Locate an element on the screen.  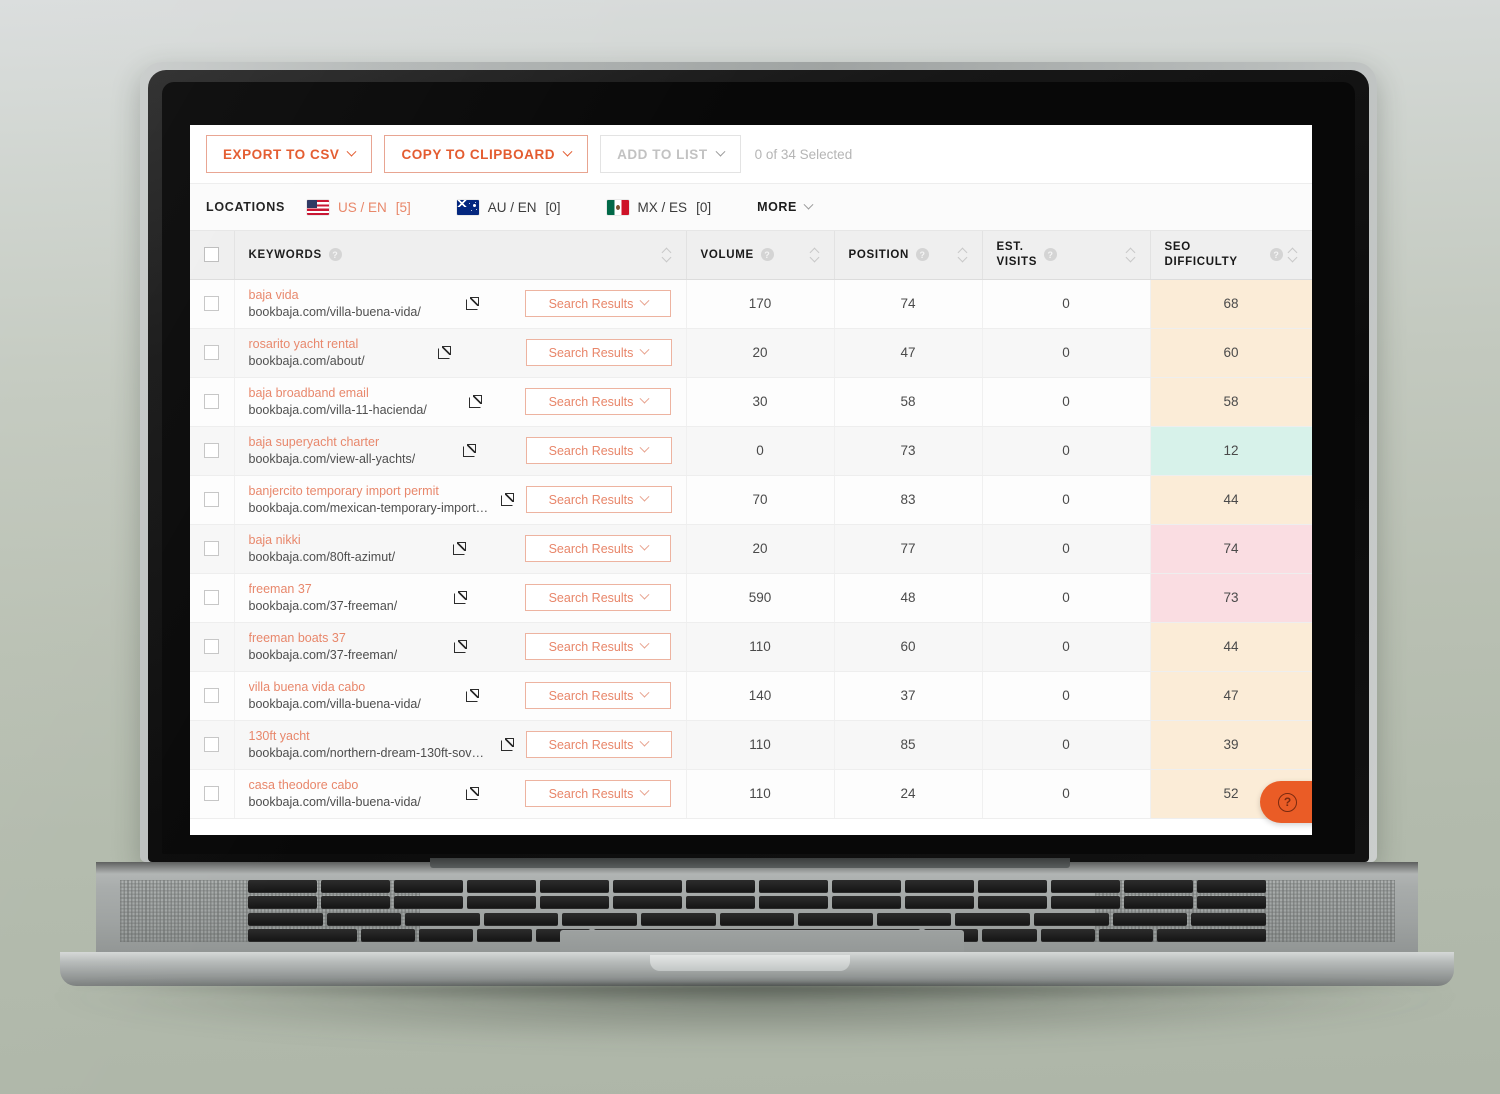
keyword-link: baja vida is located at coordinates (335, 295).